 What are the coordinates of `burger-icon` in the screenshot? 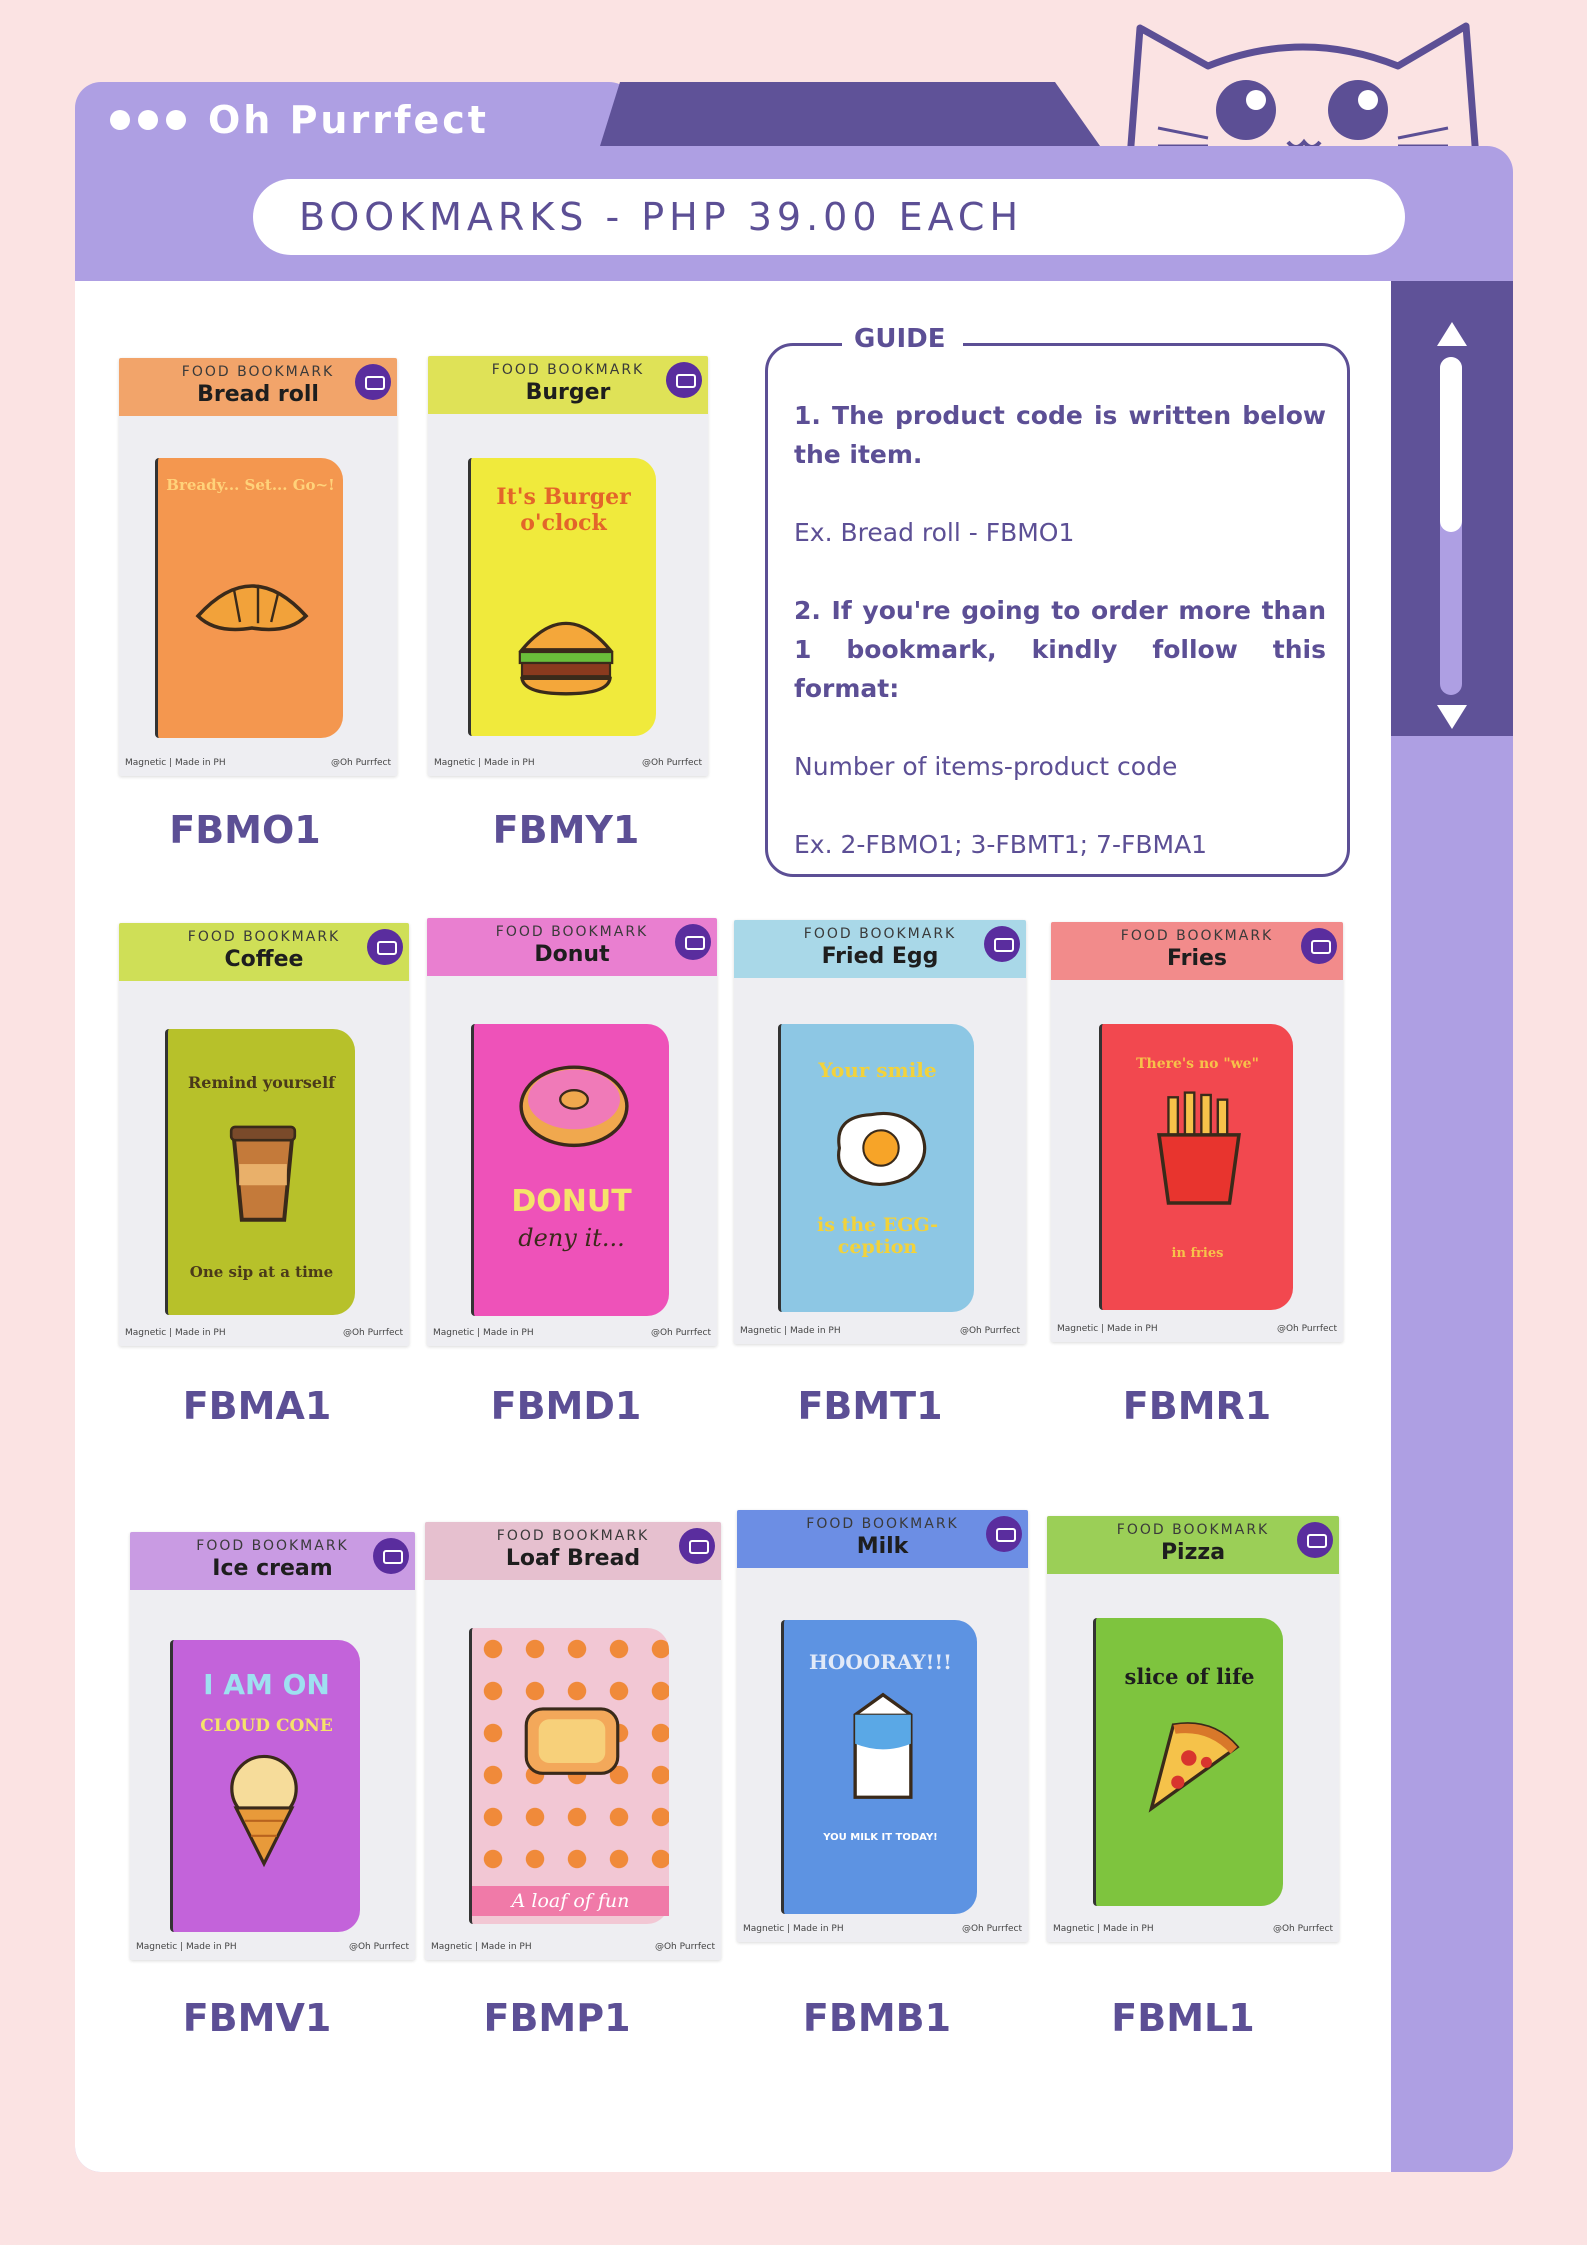 It's located at (566, 658).